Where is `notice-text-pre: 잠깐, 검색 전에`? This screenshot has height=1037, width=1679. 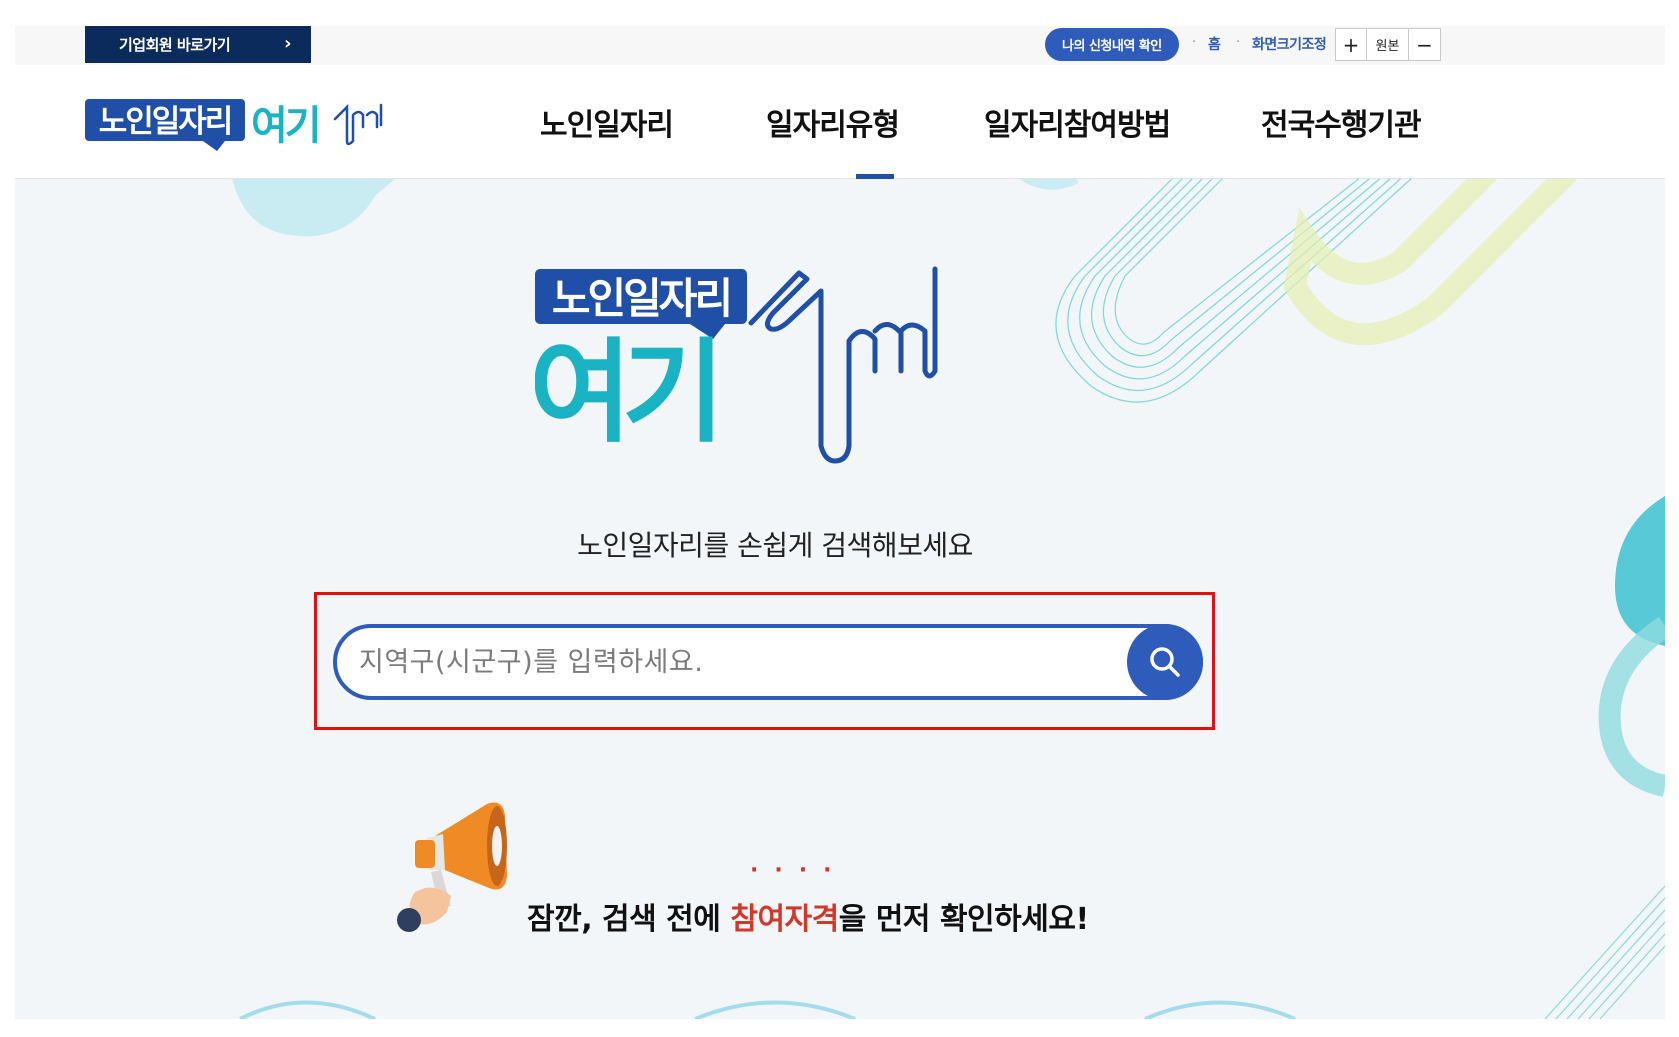 notice-text-pre: 잠깐, 검색 전에 is located at coordinates (629, 919).